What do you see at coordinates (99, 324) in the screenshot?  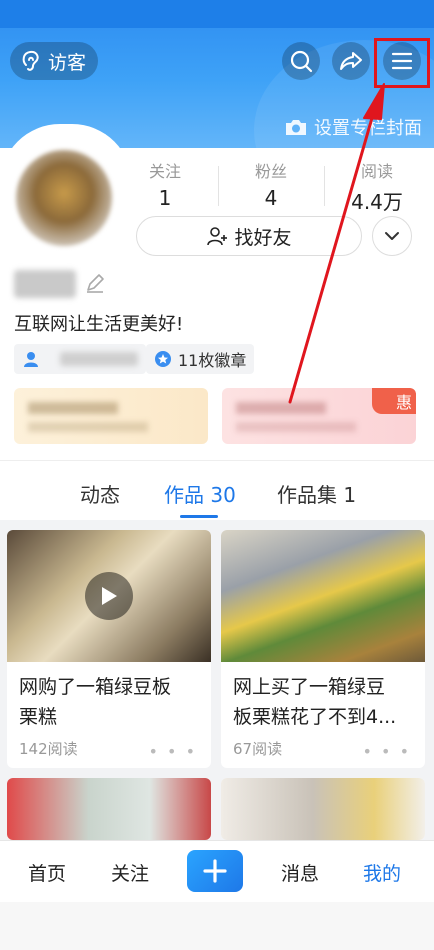 I see `profile-bio: 互联网让生活更美好!` at bounding box center [99, 324].